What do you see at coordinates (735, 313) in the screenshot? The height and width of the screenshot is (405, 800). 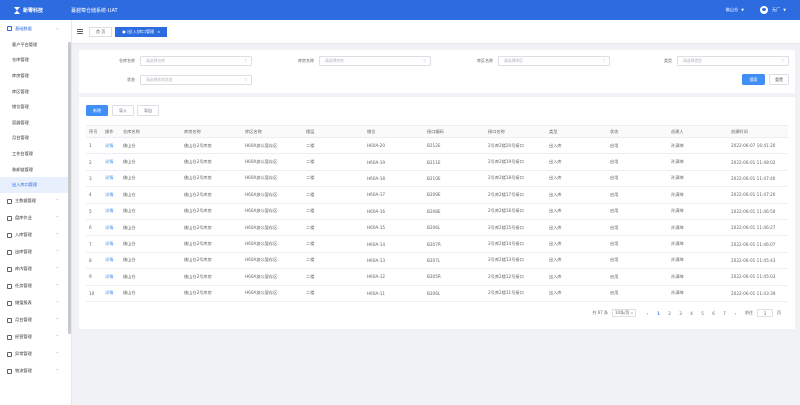 I see `next-page-button: ›` at bounding box center [735, 313].